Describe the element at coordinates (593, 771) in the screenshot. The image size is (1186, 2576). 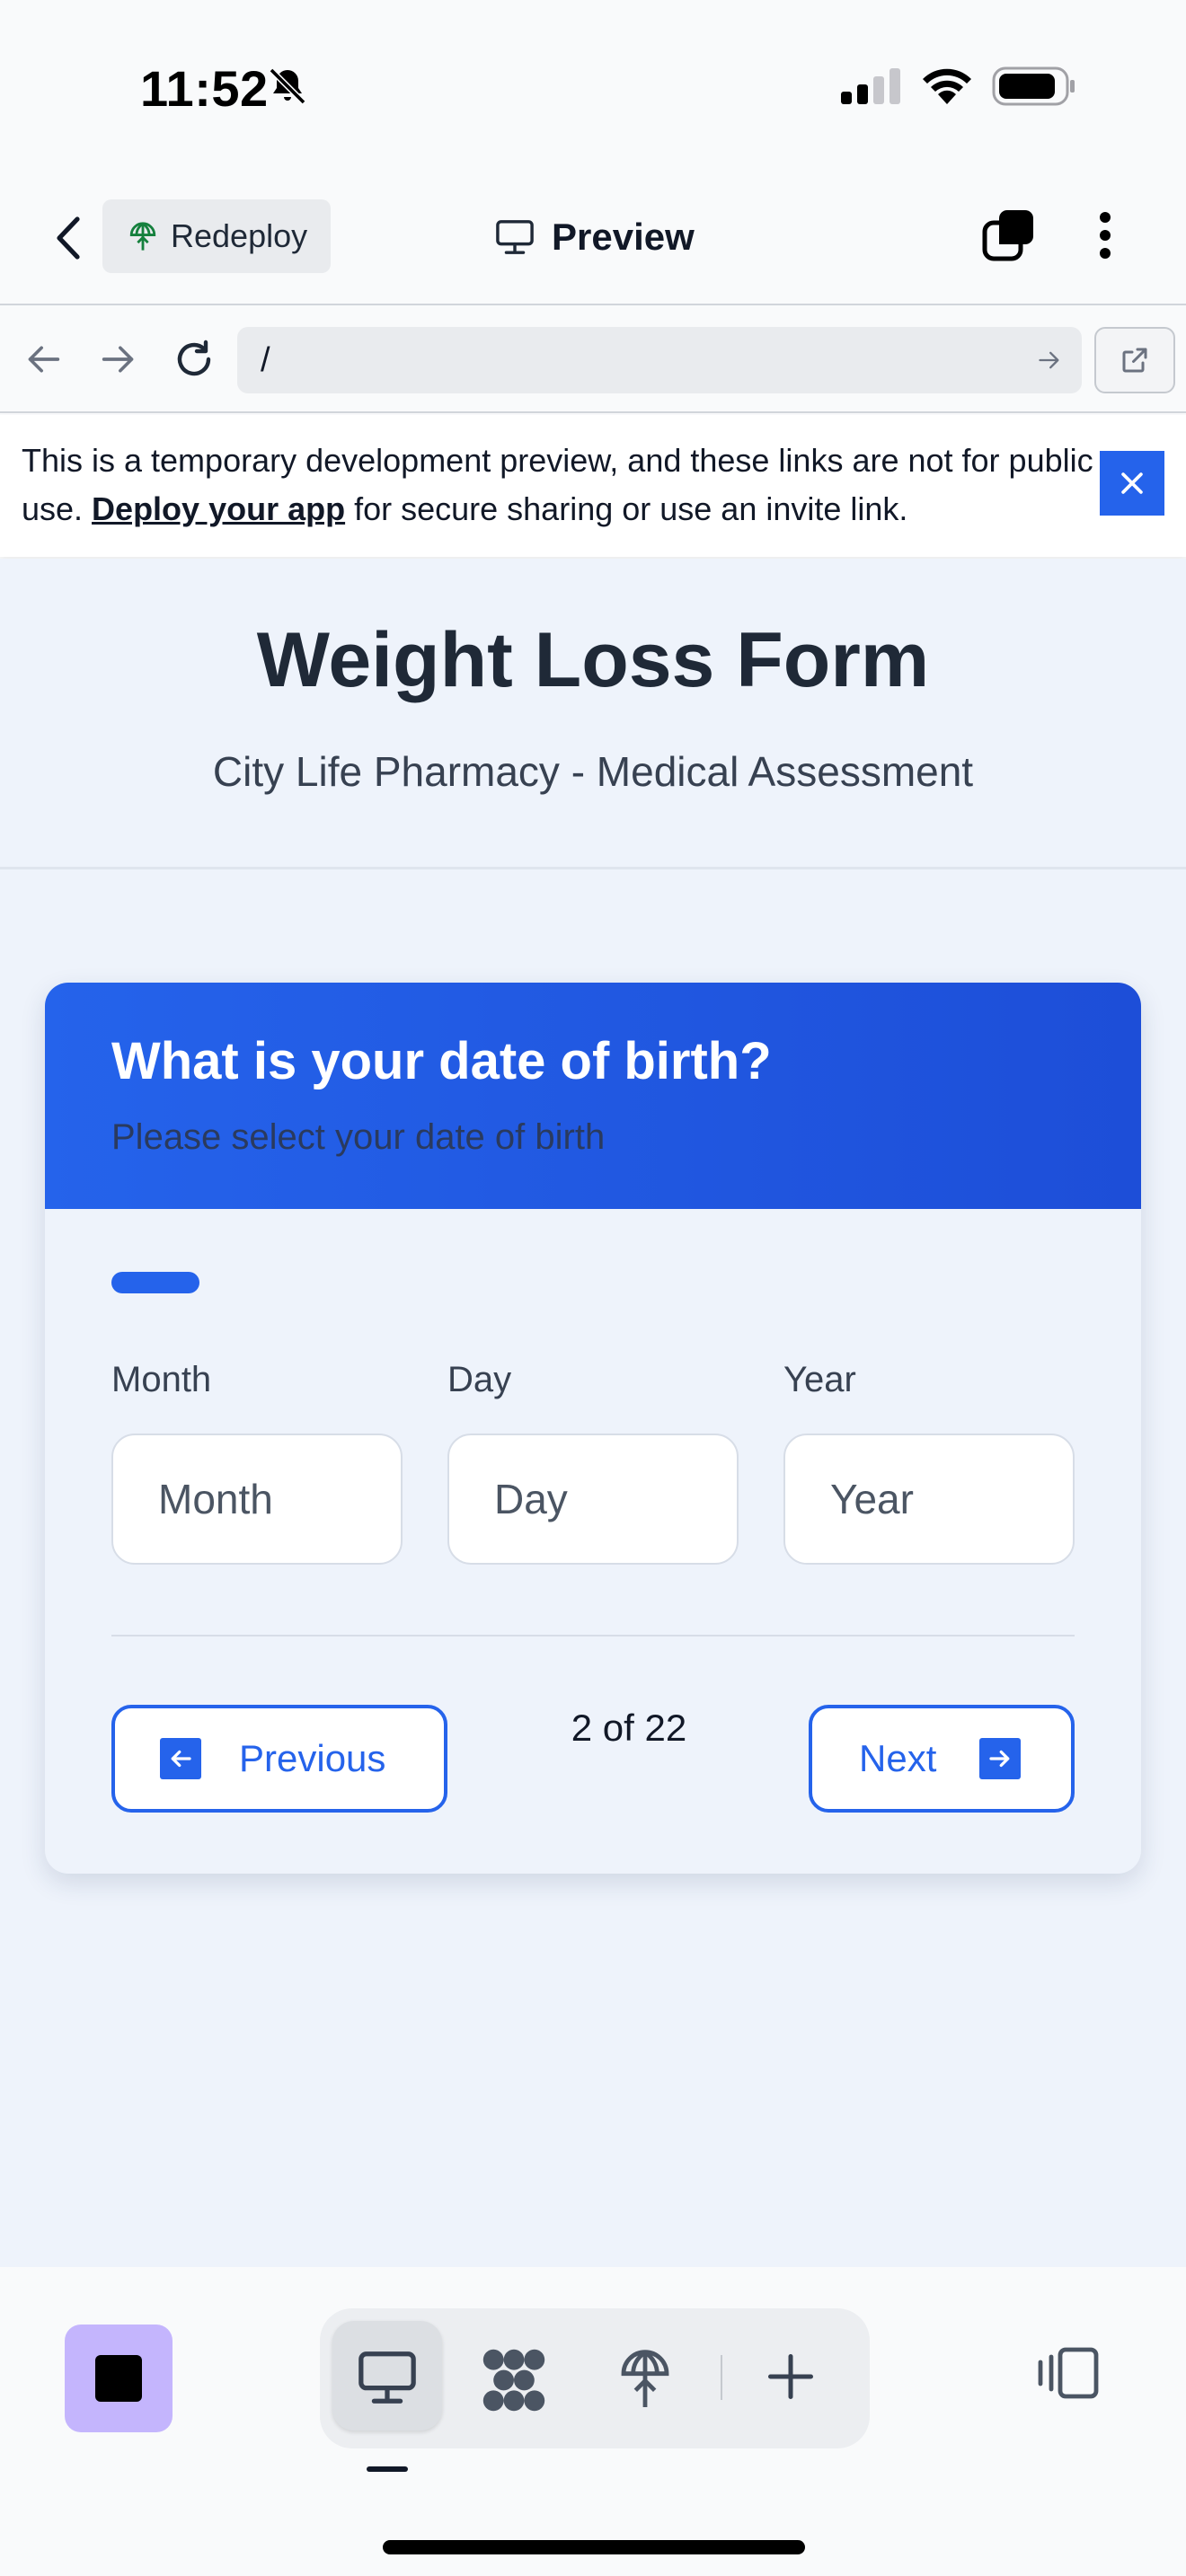
I see `form-subtitle: City Life Pharmacy - Medical Assessment` at that location.